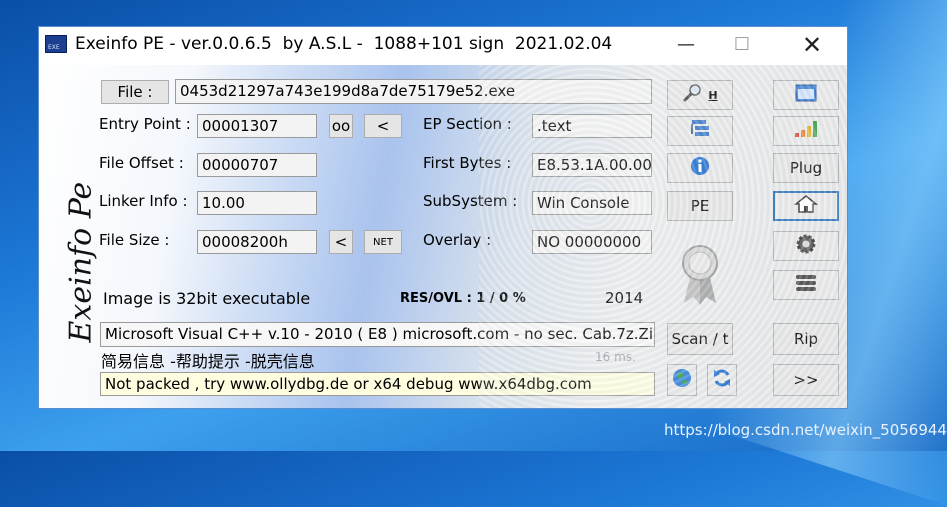 This screenshot has height=507, width=947. I want to click on minimize-button: —, so click(686, 45).